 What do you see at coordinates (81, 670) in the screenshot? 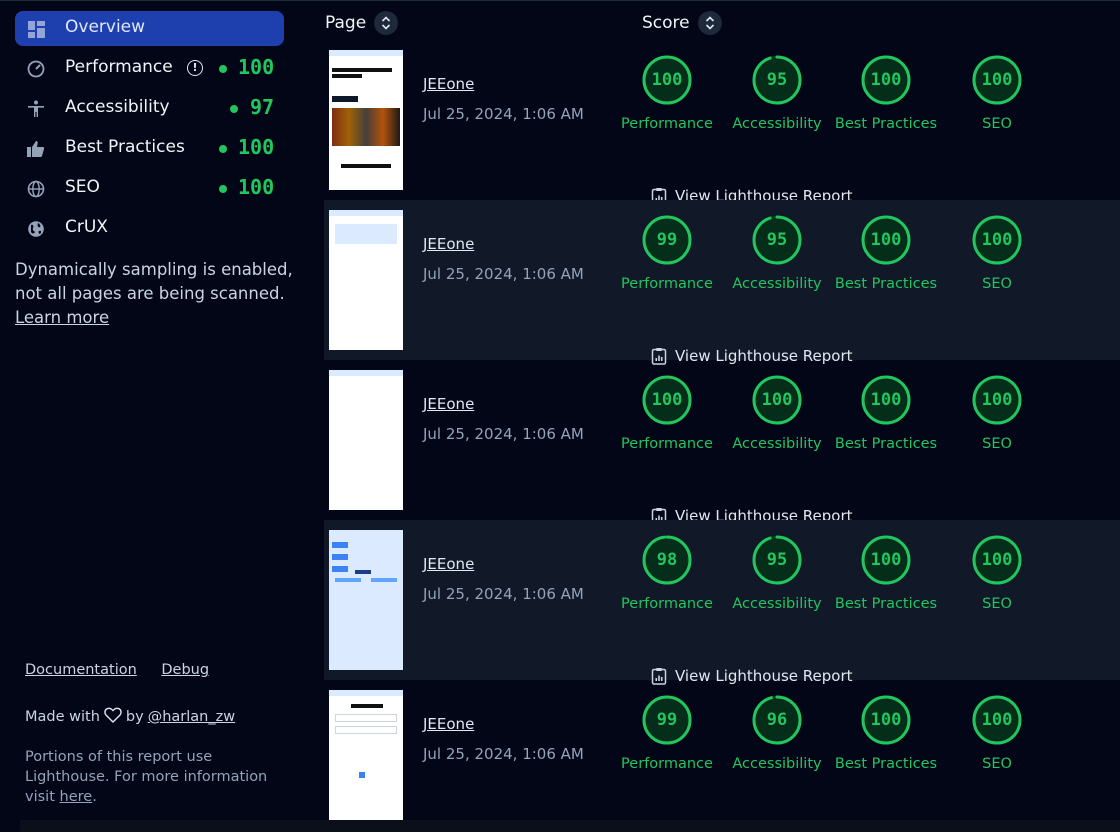
I see `documentation-link: Documentation` at bounding box center [81, 670].